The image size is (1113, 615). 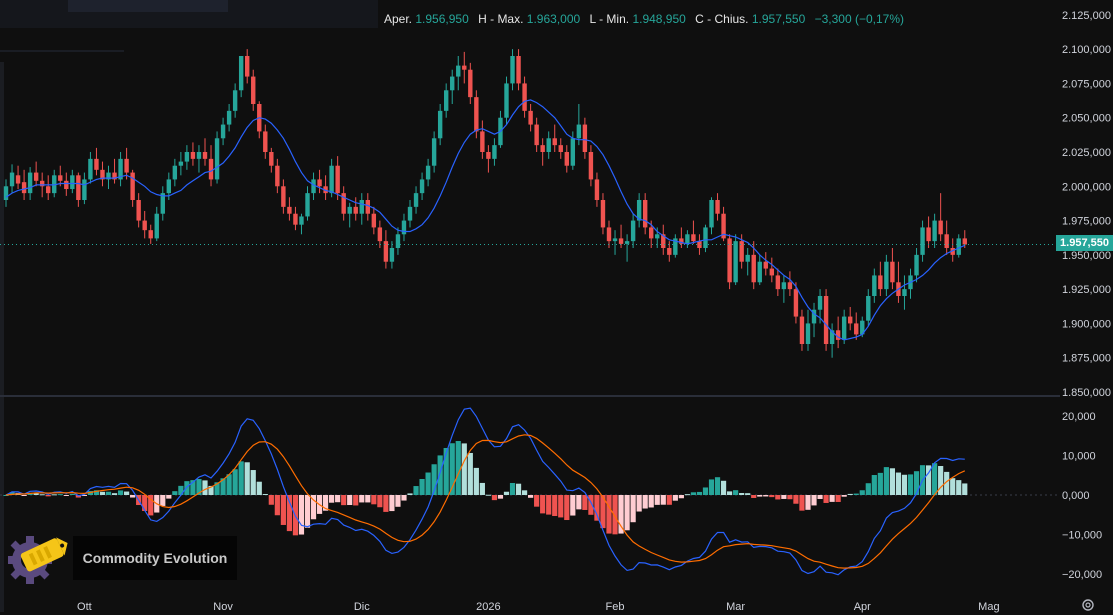 I want to click on macd-axis-tick: −10,000, so click(x=1082, y=536).